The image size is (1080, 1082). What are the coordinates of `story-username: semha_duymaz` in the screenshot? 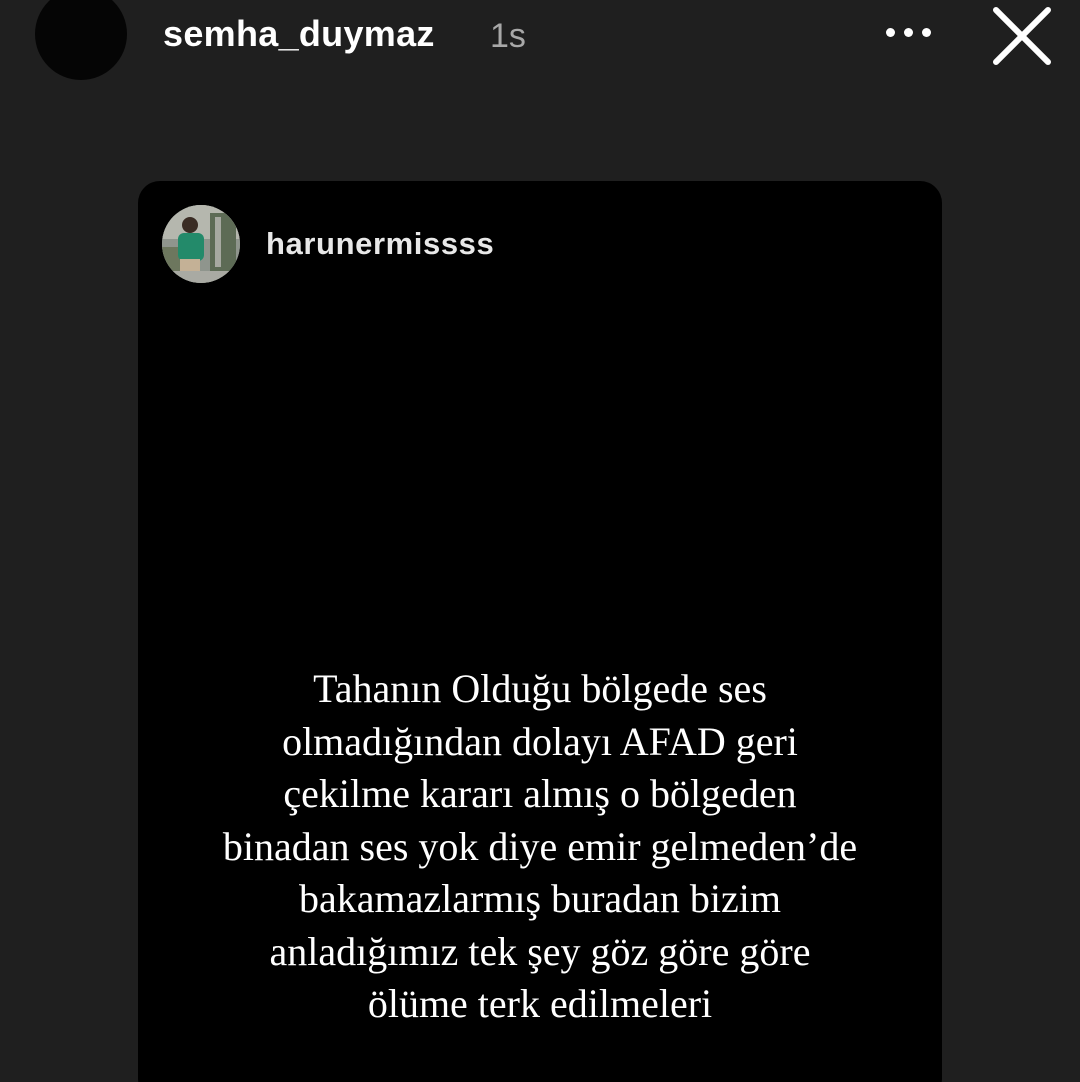 It's located at (299, 34).